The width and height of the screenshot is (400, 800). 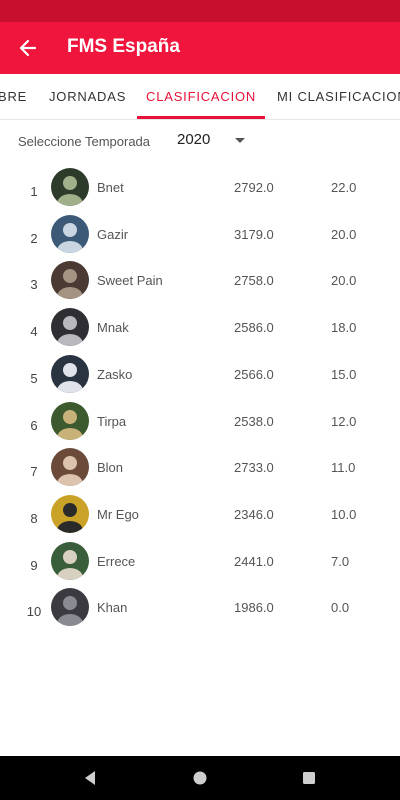 I want to click on player-score: 15.0, so click(x=344, y=374).